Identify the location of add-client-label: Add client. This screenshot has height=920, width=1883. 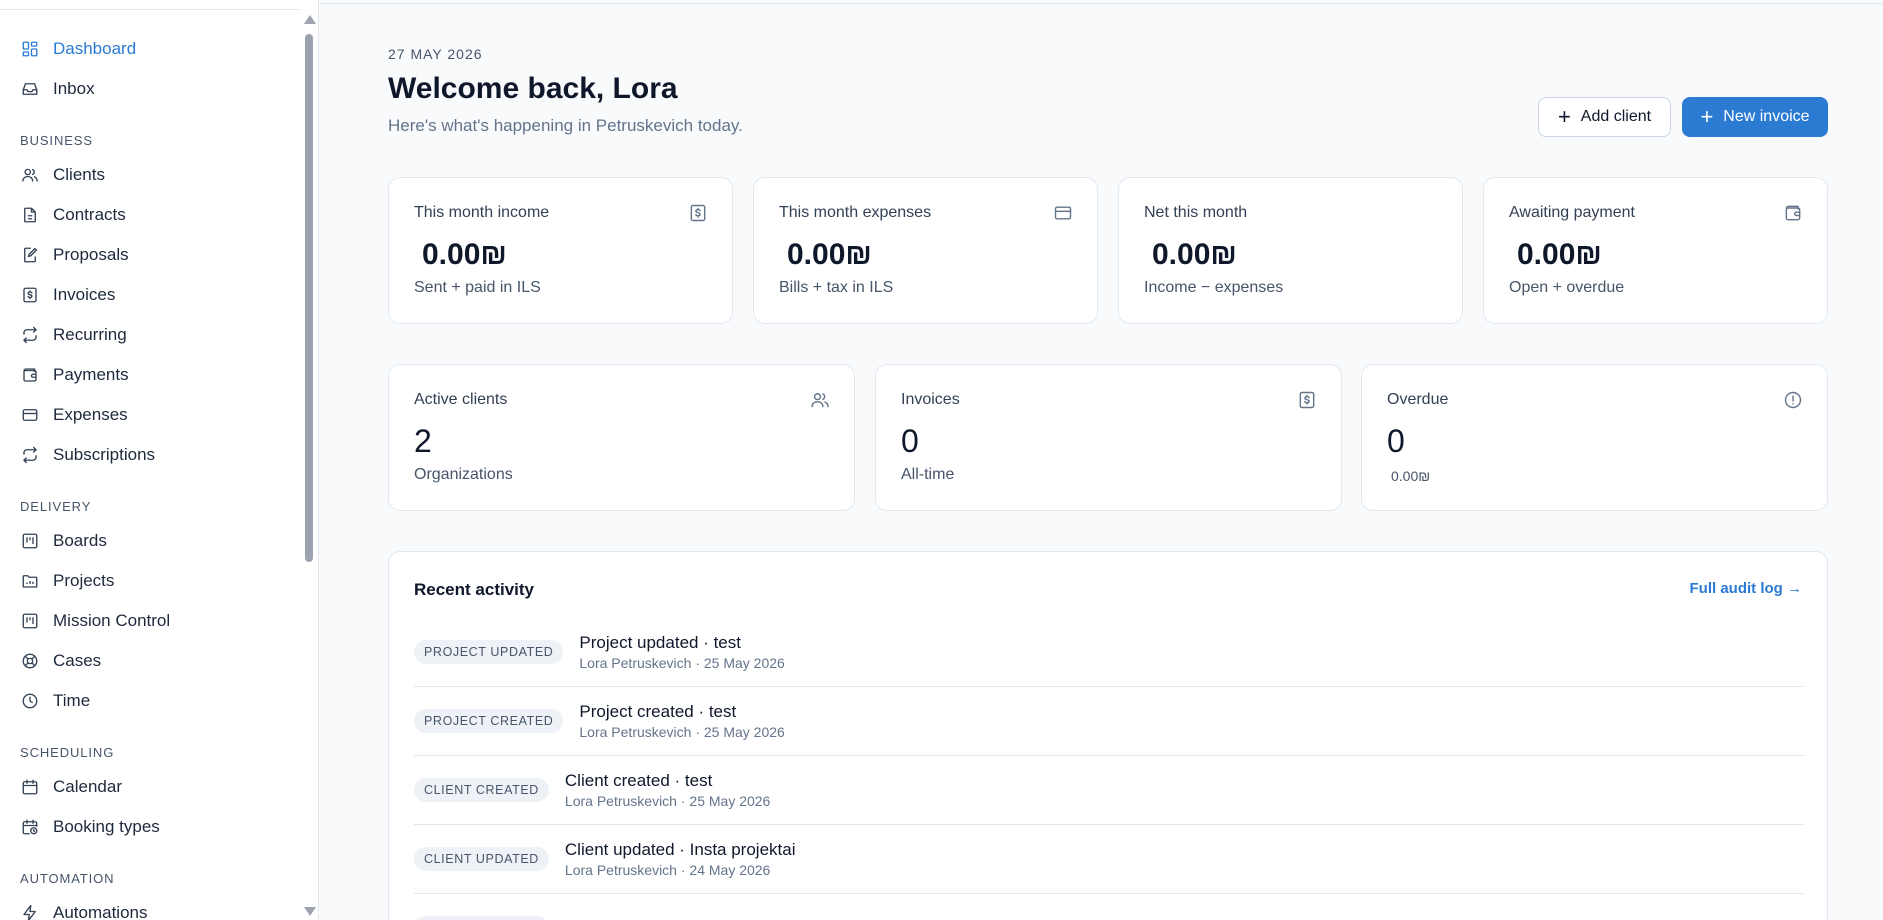
(1616, 116).